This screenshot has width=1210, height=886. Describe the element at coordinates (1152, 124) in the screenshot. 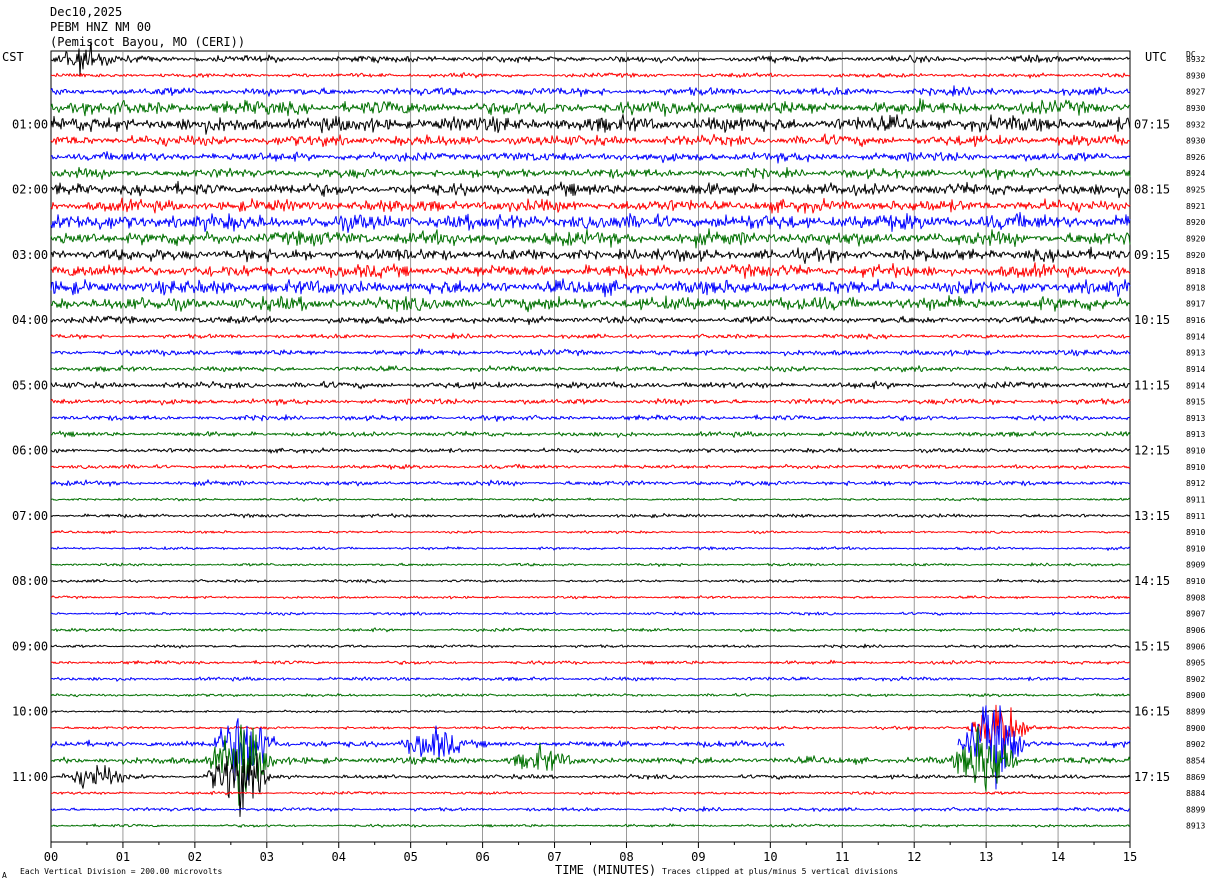

I see `utc-hour-label: 07:15` at that location.